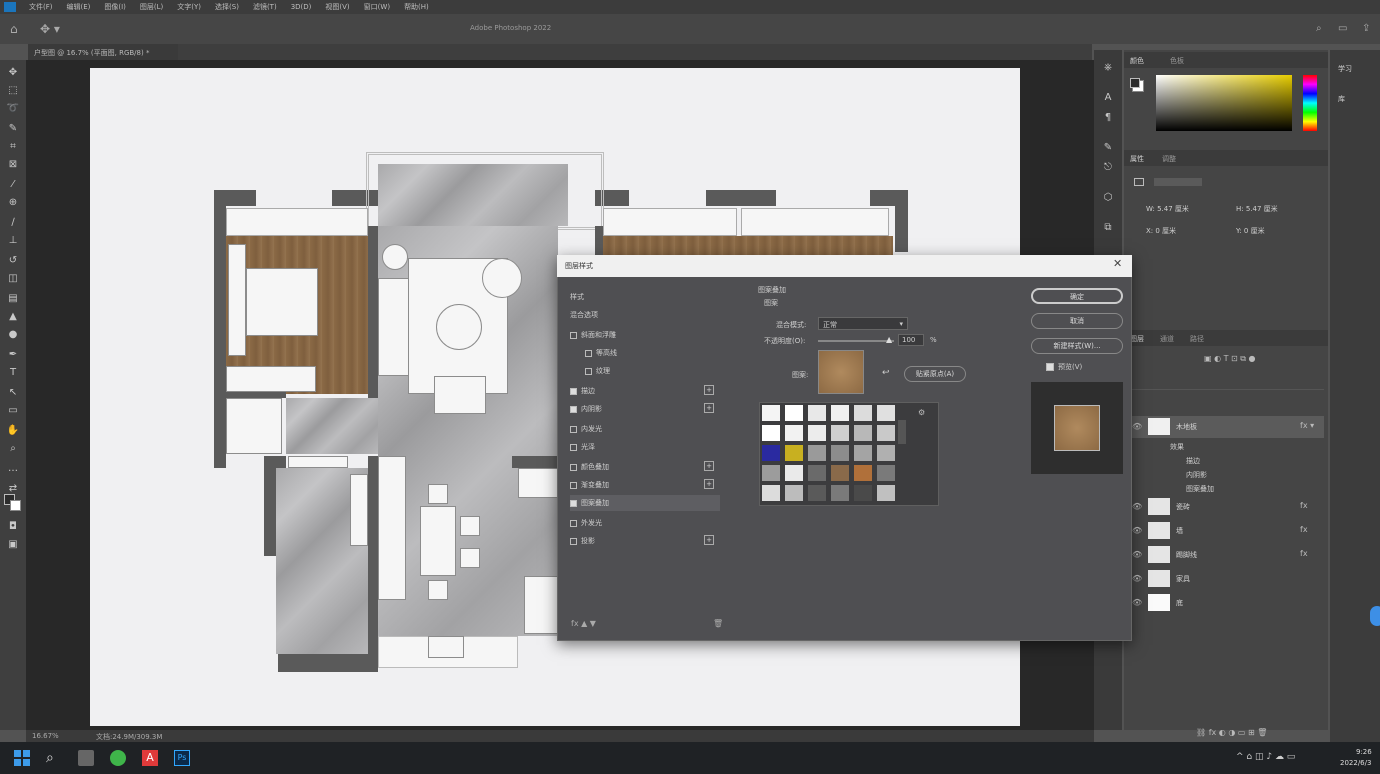 The height and width of the screenshot is (774, 1380). What do you see at coordinates (1179, 531) in the screenshot?
I see `layer-name: 墙` at bounding box center [1179, 531].